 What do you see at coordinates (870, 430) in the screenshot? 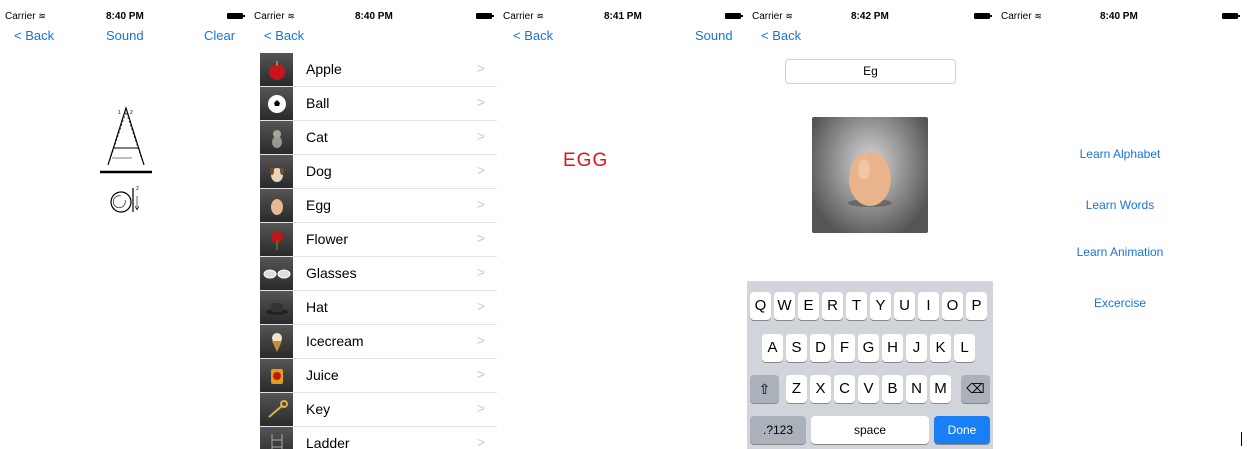
I see `space-key: space` at bounding box center [870, 430].